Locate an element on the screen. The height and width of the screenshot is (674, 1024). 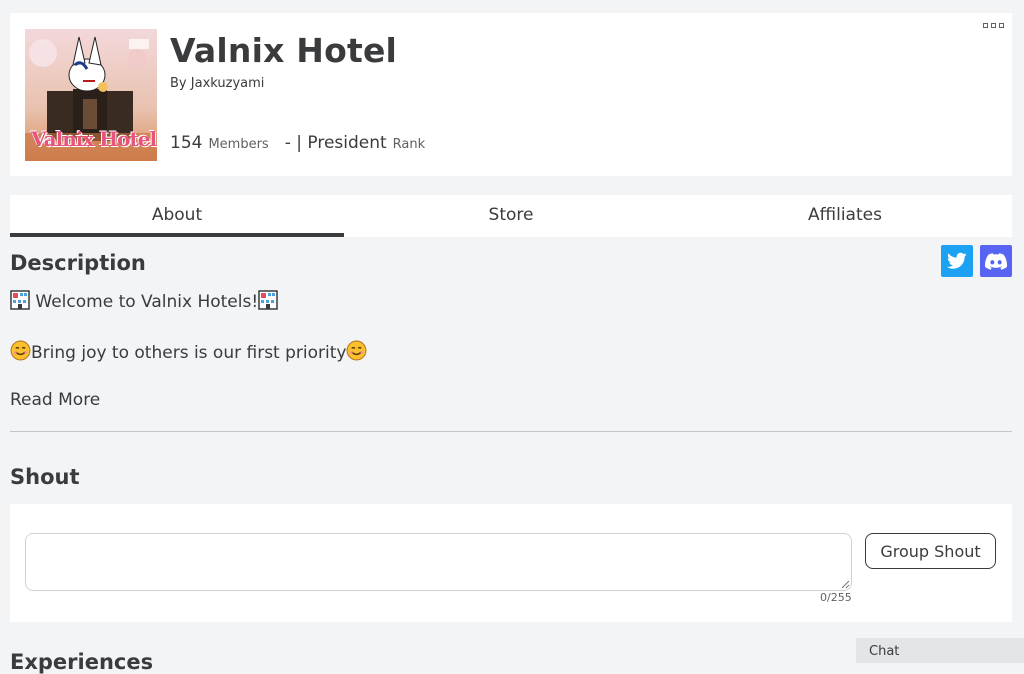
discord-link is located at coordinates (996, 261).